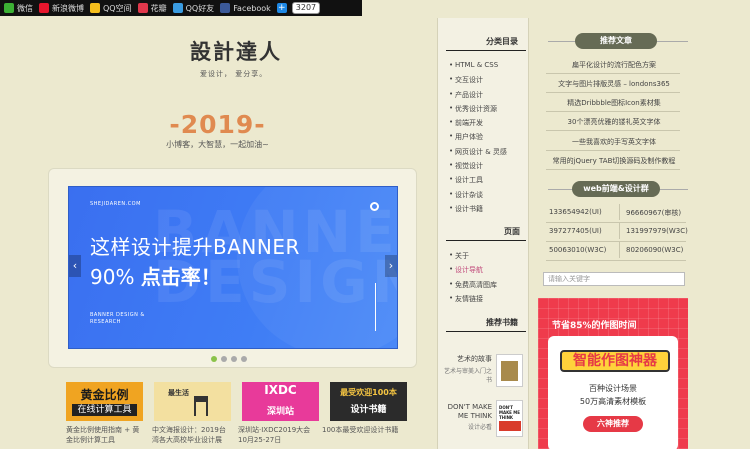  I want to click on share-qq: QQ好友, so click(193, 8).